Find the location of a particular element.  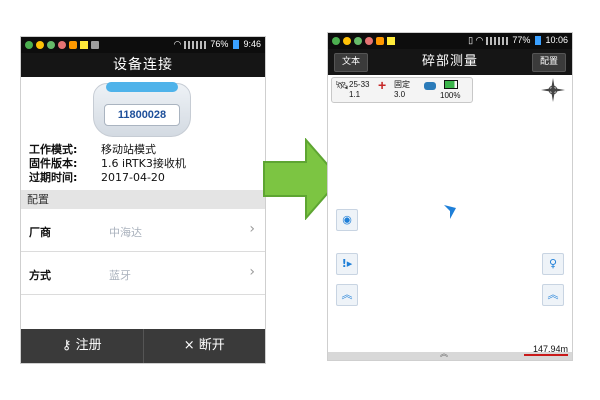

text-button: 文本 is located at coordinates (351, 62).